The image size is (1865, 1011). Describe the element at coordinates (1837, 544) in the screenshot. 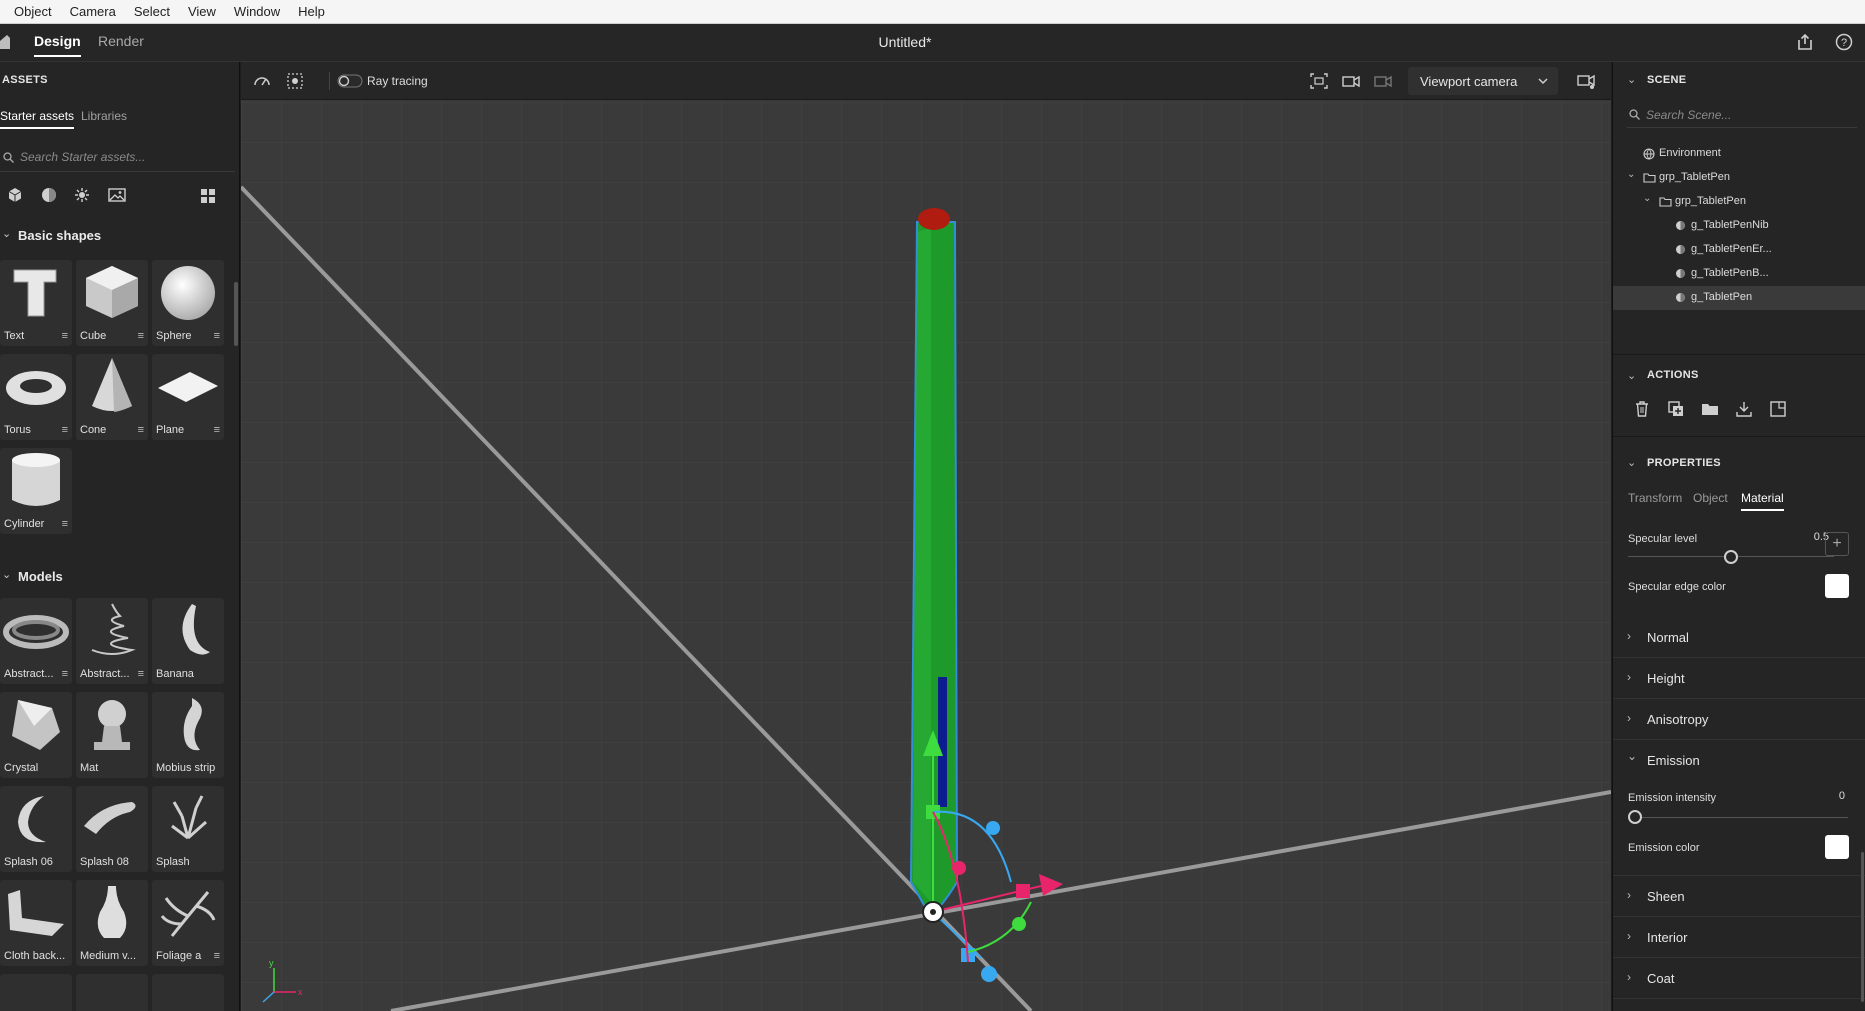

I see `add-texture-button: +` at that location.